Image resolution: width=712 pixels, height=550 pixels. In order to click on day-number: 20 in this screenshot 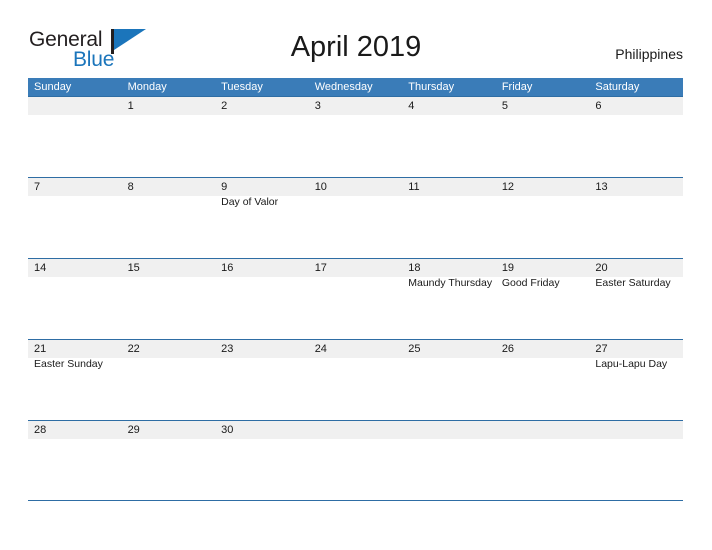, I will do `click(601, 268)`.